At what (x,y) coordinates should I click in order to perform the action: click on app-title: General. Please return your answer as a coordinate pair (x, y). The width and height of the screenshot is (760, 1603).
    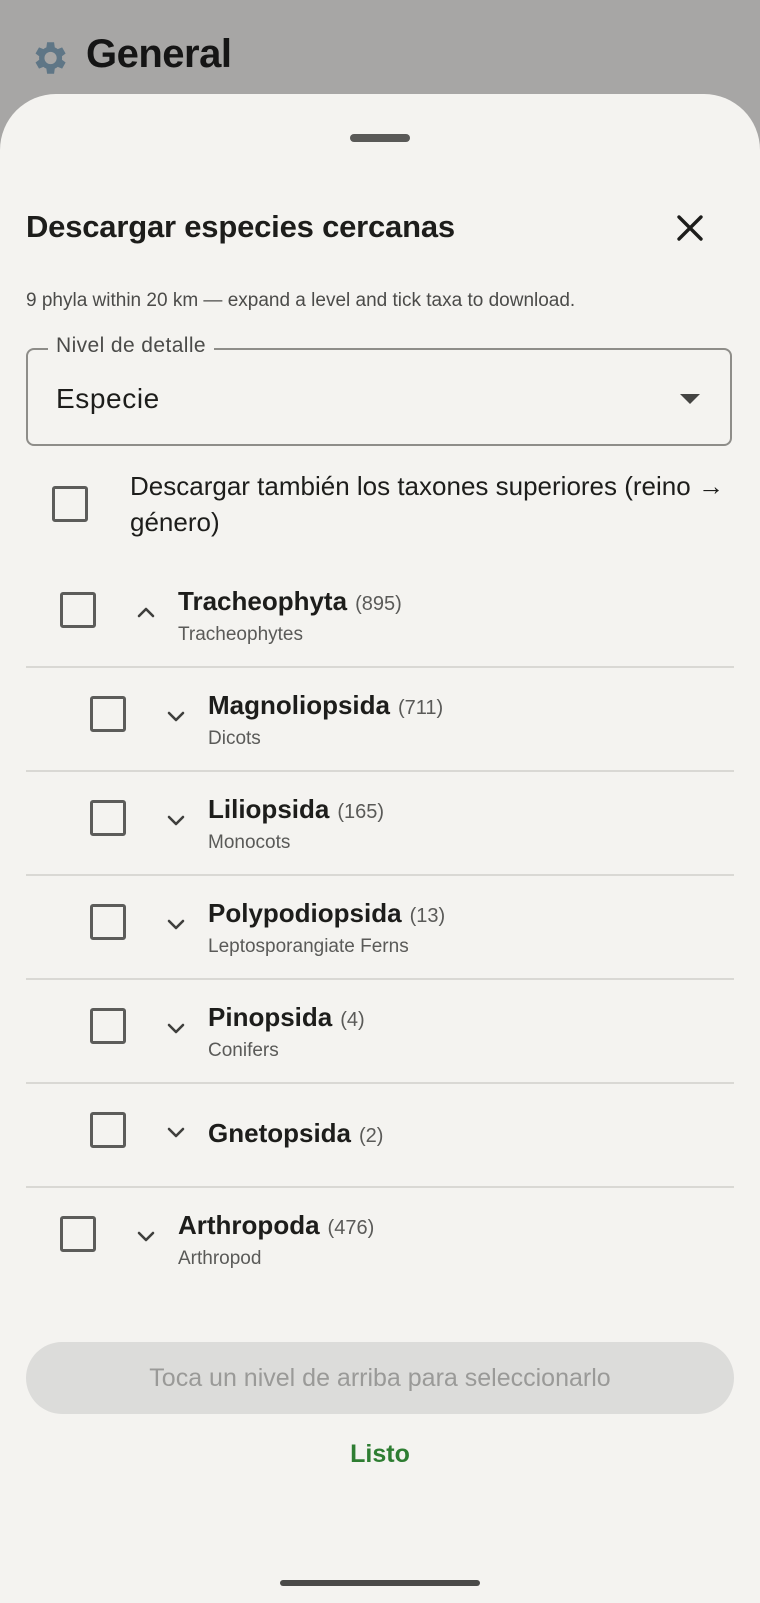
    Looking at the image, I should click on (159, 54).